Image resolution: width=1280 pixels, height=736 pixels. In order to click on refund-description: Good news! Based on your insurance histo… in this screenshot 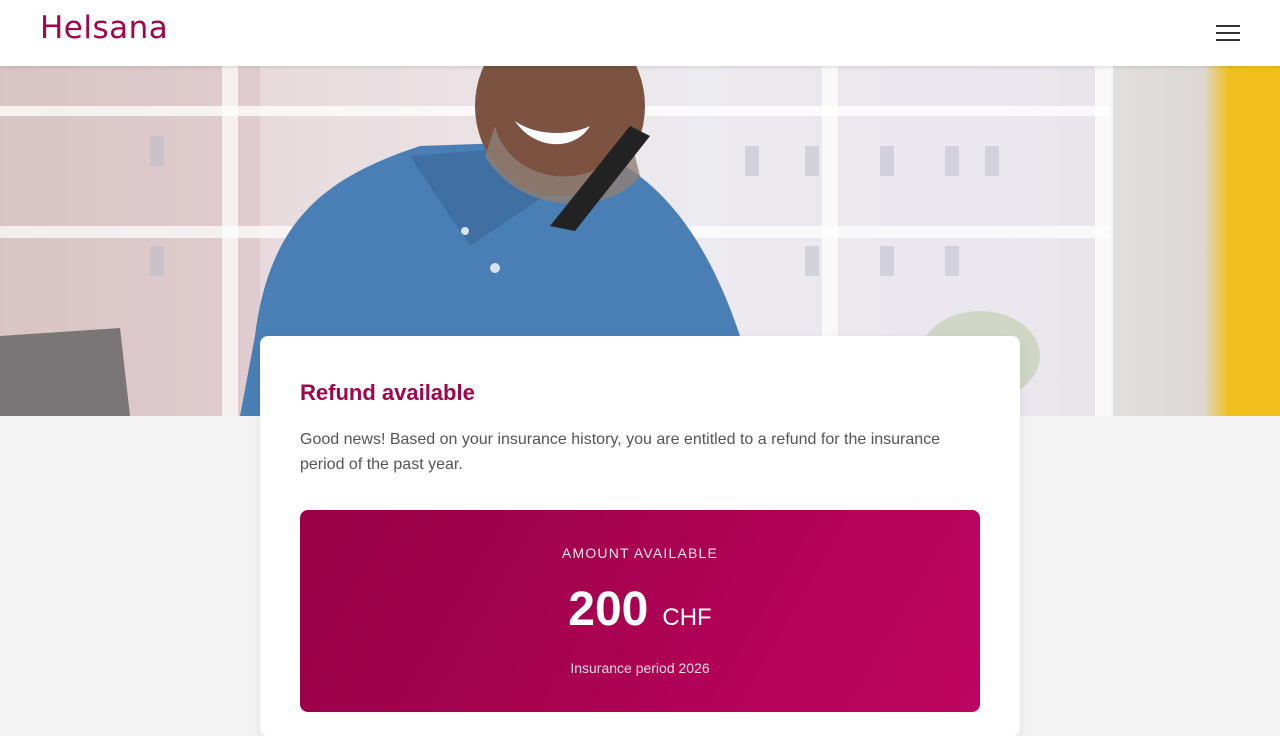, I will do `click(620, 452)`.